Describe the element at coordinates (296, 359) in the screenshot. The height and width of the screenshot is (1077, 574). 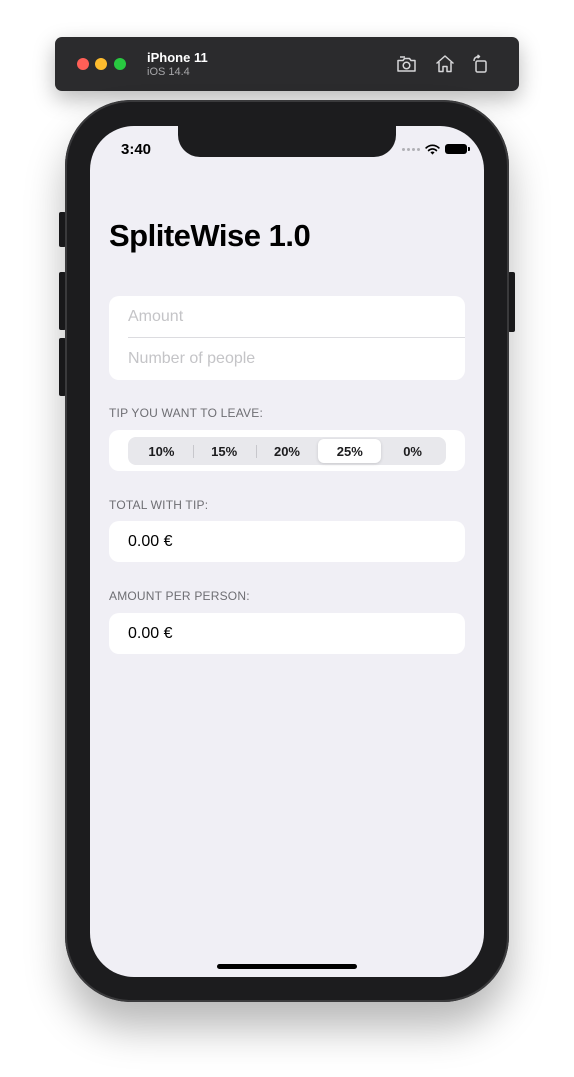
I see `number-of-people-field` at that location.